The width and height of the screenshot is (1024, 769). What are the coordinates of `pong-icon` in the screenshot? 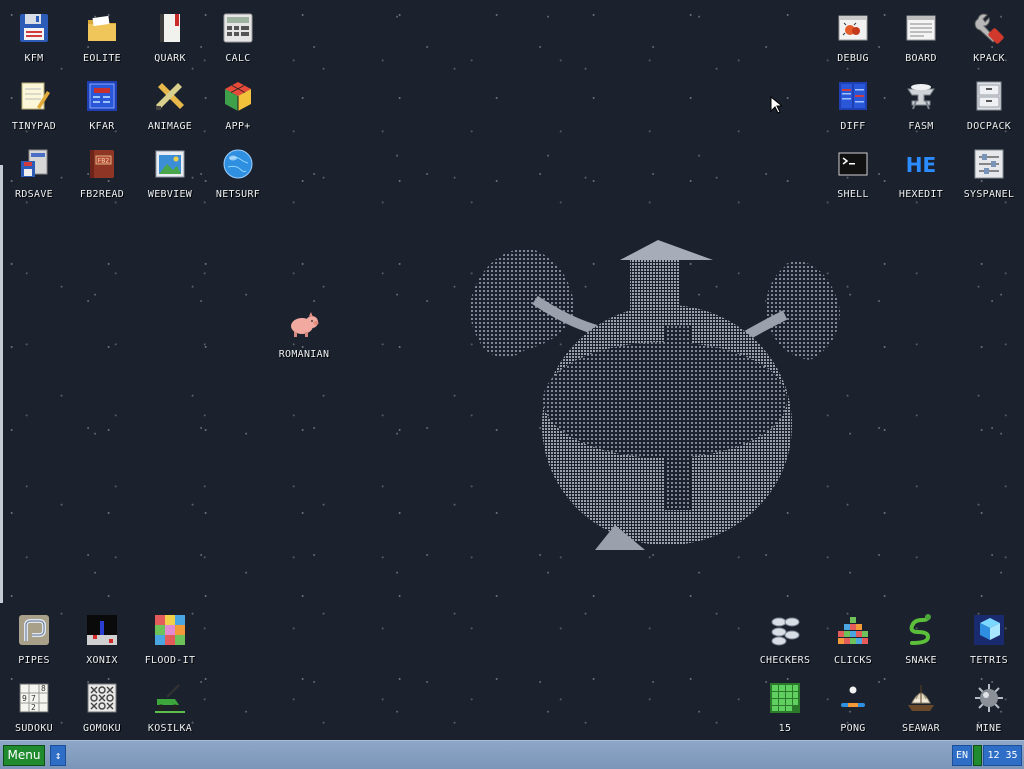 It's located at (853, 698).